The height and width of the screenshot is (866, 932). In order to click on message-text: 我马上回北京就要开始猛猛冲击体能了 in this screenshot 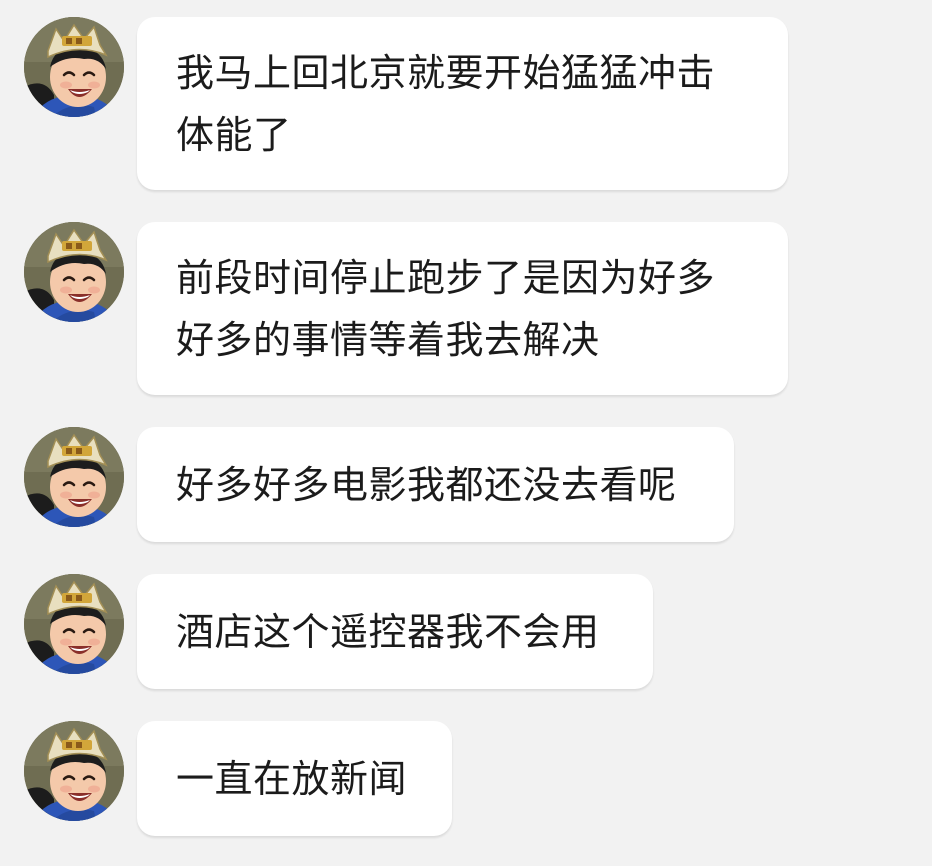, I will do `click(446, 103)`.